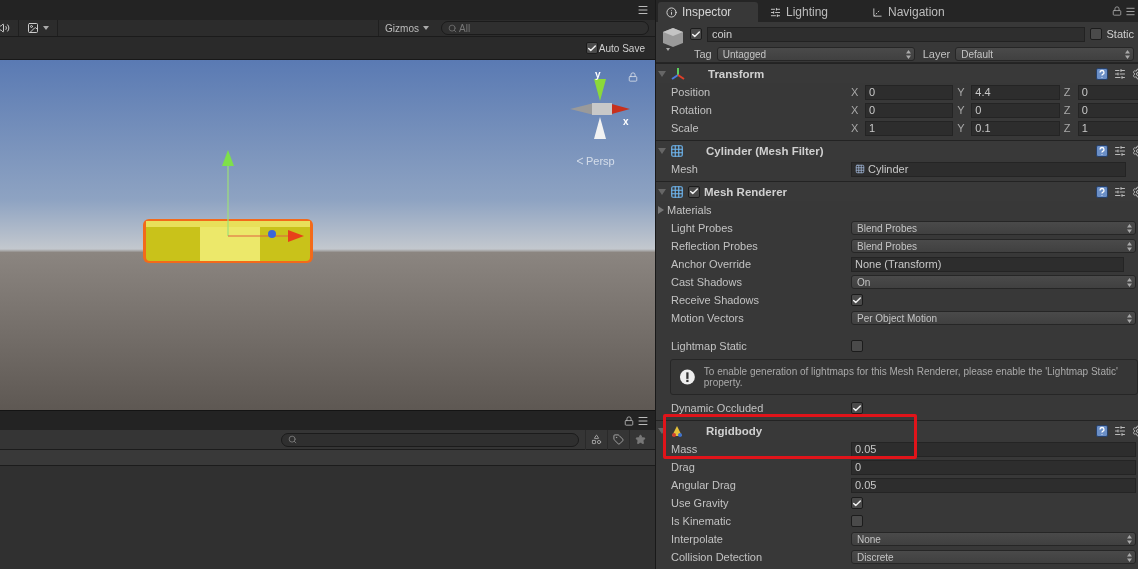 The image size is (1138, 569). Describe the element at coordinates (683, 467) in the screenshot. I see `property-label: Drag` at that location.